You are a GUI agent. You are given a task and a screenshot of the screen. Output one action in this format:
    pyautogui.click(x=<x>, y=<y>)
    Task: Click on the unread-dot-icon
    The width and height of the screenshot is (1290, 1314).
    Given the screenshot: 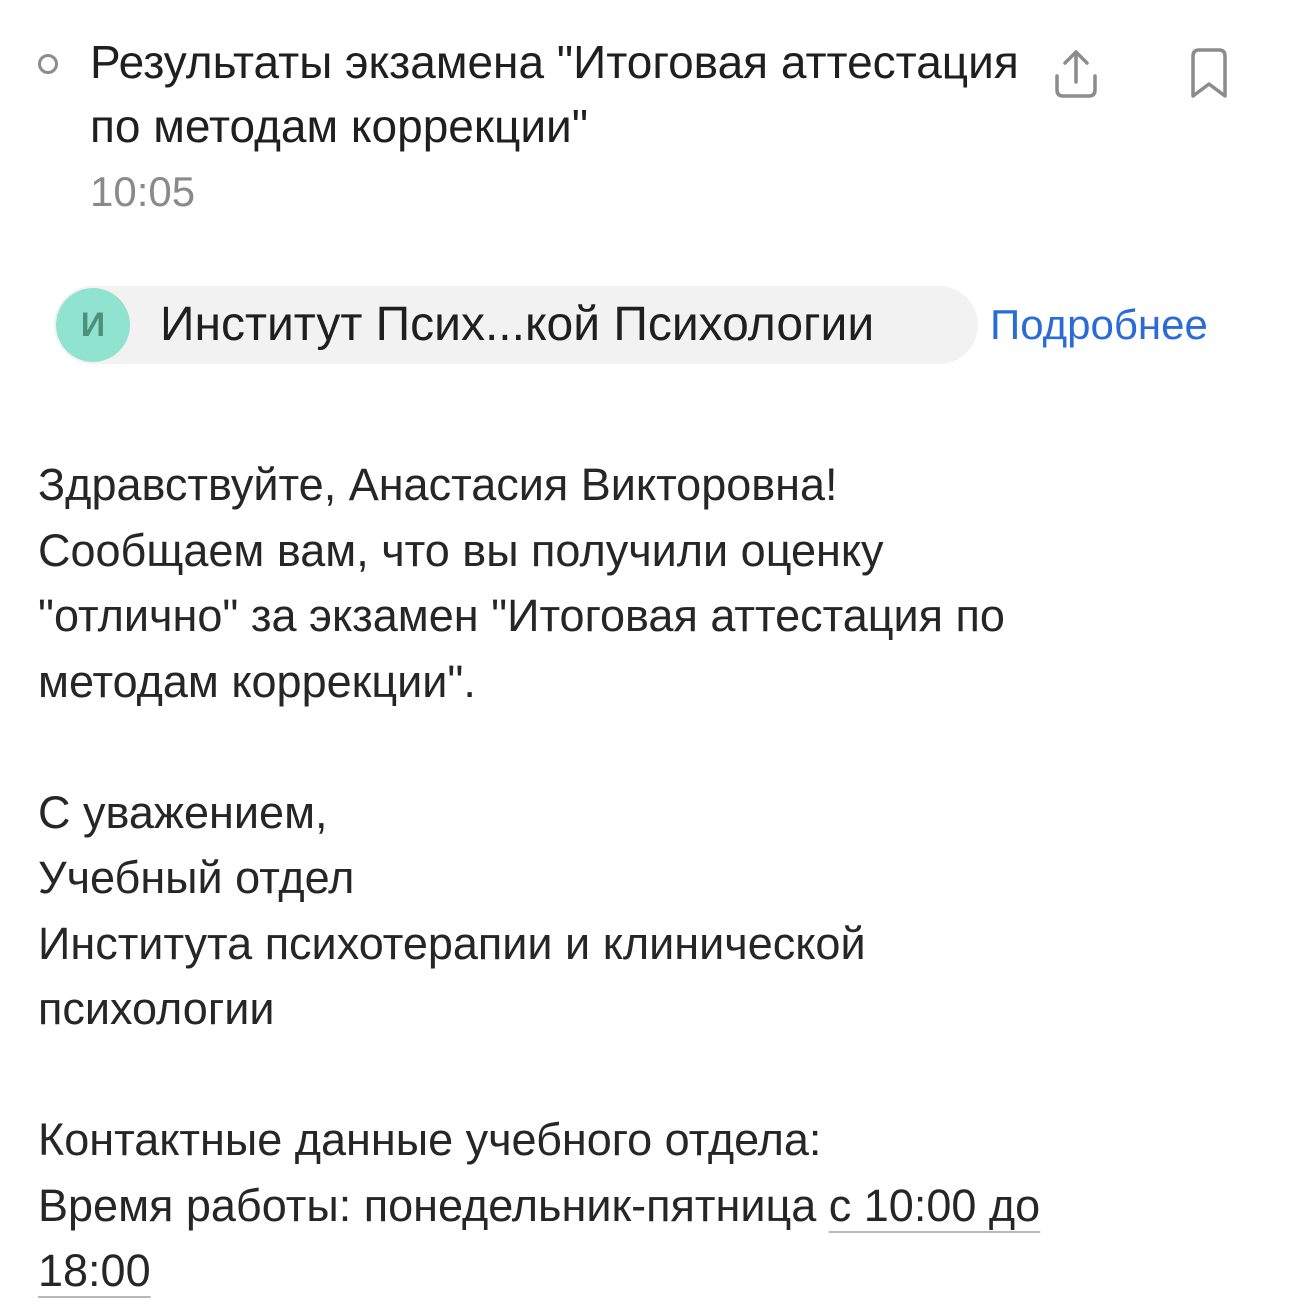 What is the action you would take?
    pyautogui.click(x=48, y=64)
    